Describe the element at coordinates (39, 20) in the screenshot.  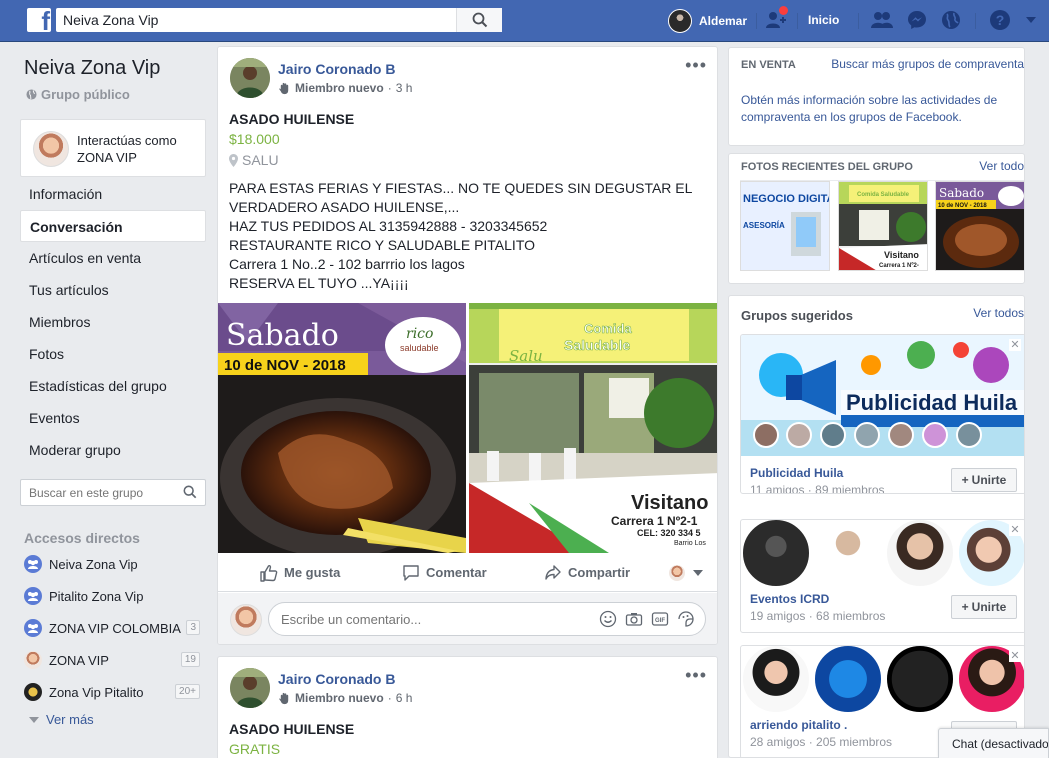
I see `facebook-logo-icon: f` at that location.